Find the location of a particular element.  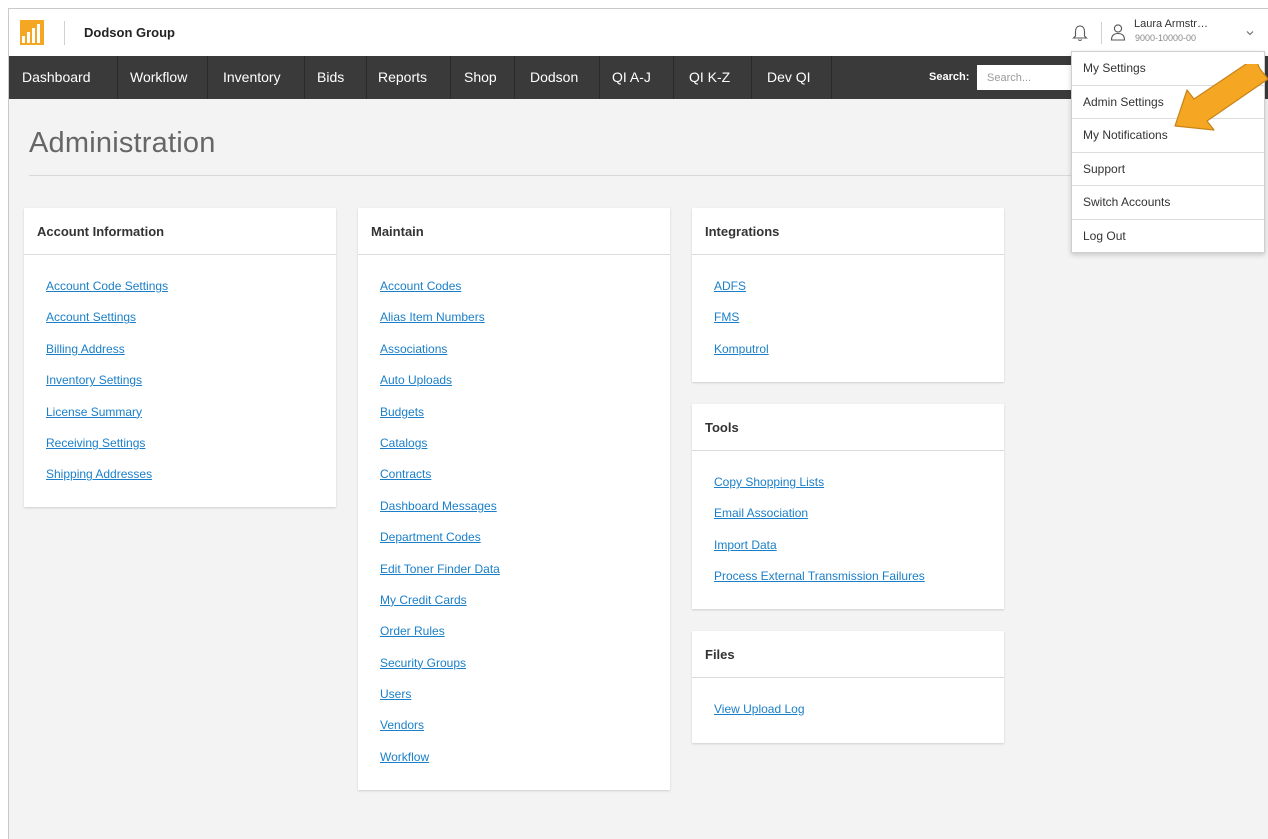

link-edit-toner-finder-data: Edit Toner Finder Data is located at coordinates (525, 570).